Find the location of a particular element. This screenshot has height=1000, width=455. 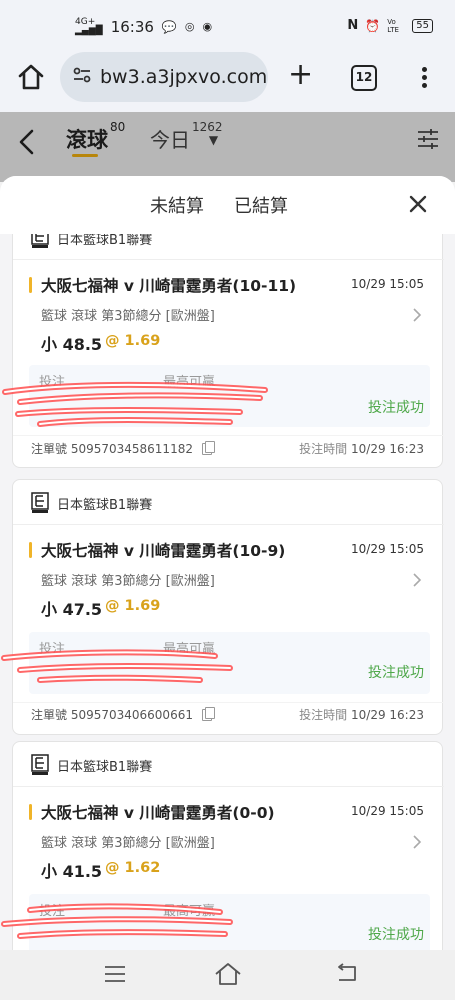

tab-live-label: 滾球 is located at coordinates (87, 140).